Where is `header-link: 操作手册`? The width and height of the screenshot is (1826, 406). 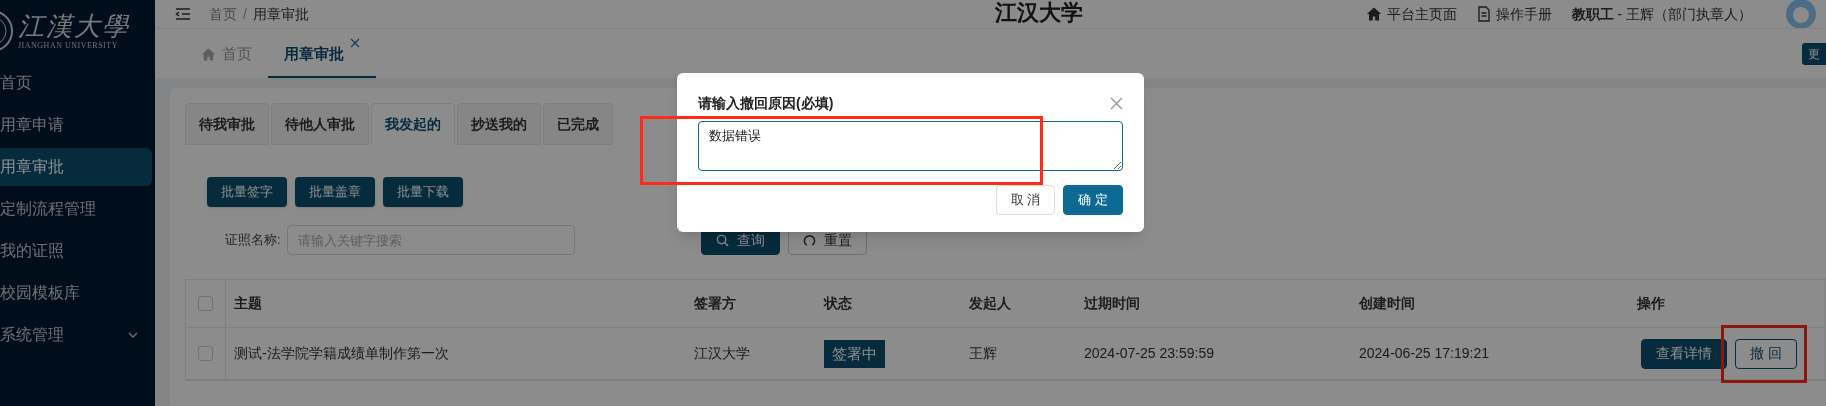 header-link: 操作手册 is located at coordinates (1514, 14).